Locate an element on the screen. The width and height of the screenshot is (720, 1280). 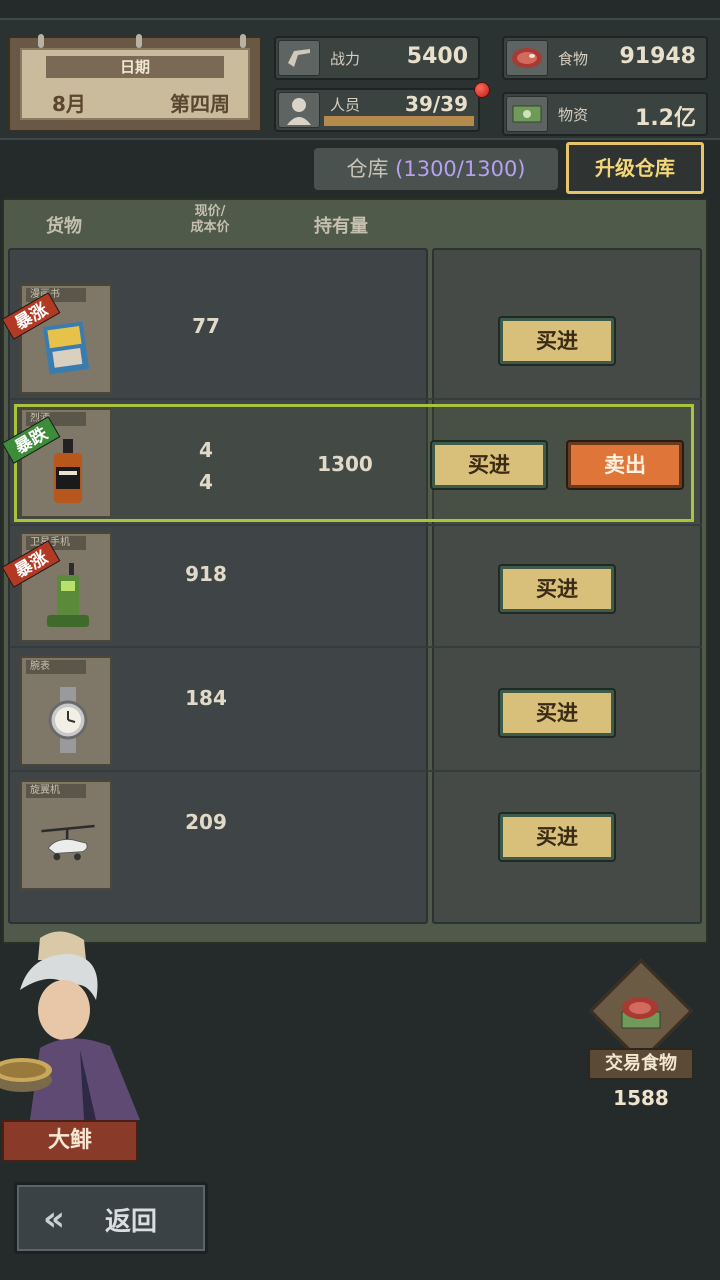
item-price: 4 is located at coordinates (206, 450).